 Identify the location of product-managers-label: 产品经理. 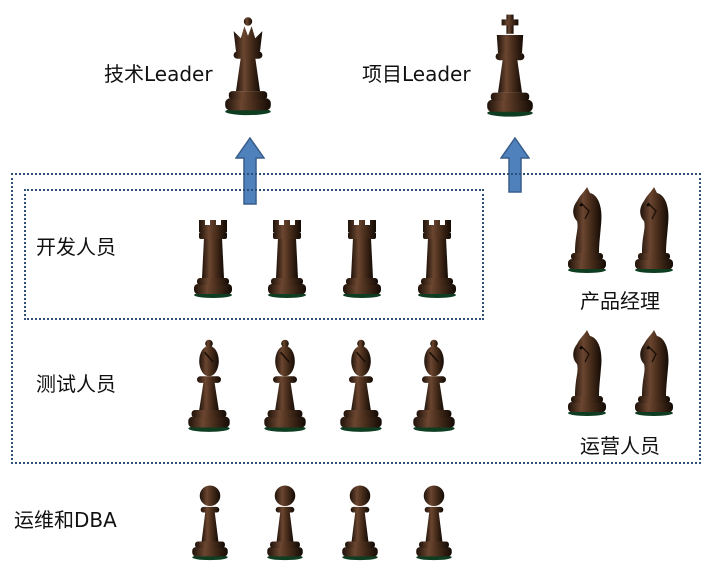
(620, 301).